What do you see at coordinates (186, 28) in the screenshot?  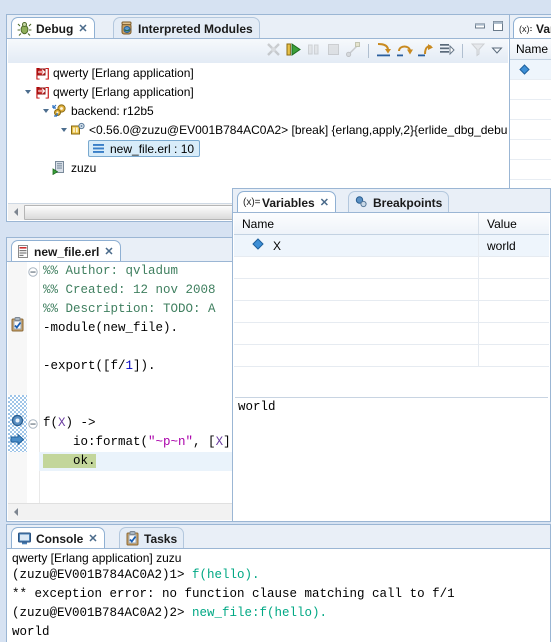 I see `tab-interpreted-modules: Interpreted Modules` at bounding box center [186, 28].